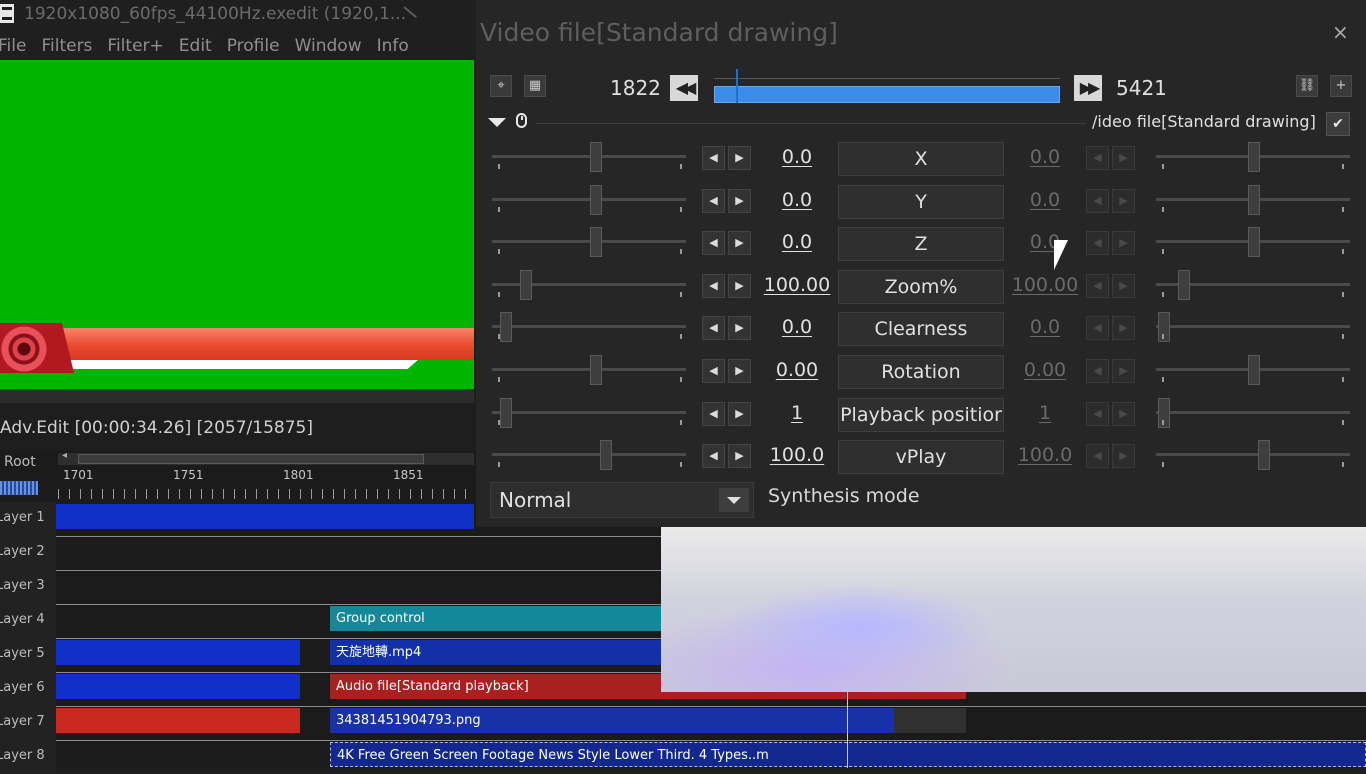 The width and height of the screenshot is (1366, 774). I want to click on close-icon: ×, so click(1340, 32).